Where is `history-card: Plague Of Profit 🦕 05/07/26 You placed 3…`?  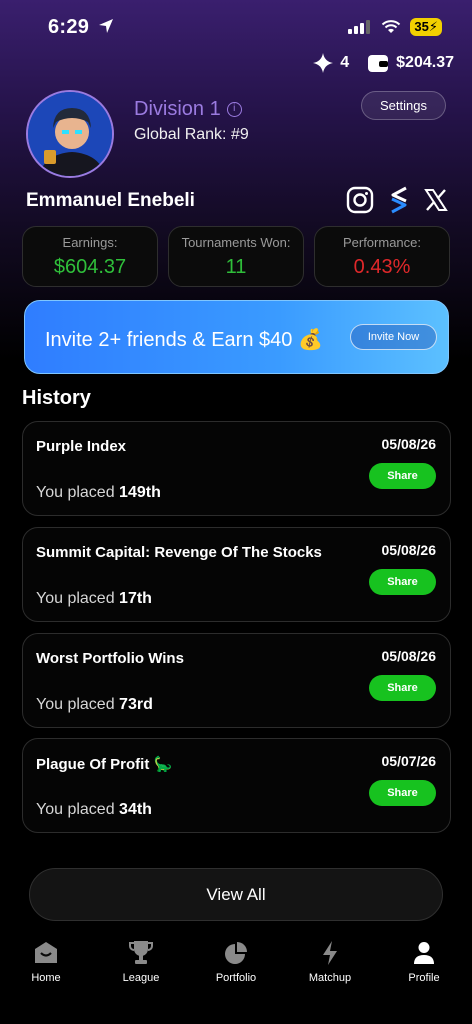
history-card: Plague Of Profit 🦕 05/07/26 You placed 3… is located at coordinates (236, 785).